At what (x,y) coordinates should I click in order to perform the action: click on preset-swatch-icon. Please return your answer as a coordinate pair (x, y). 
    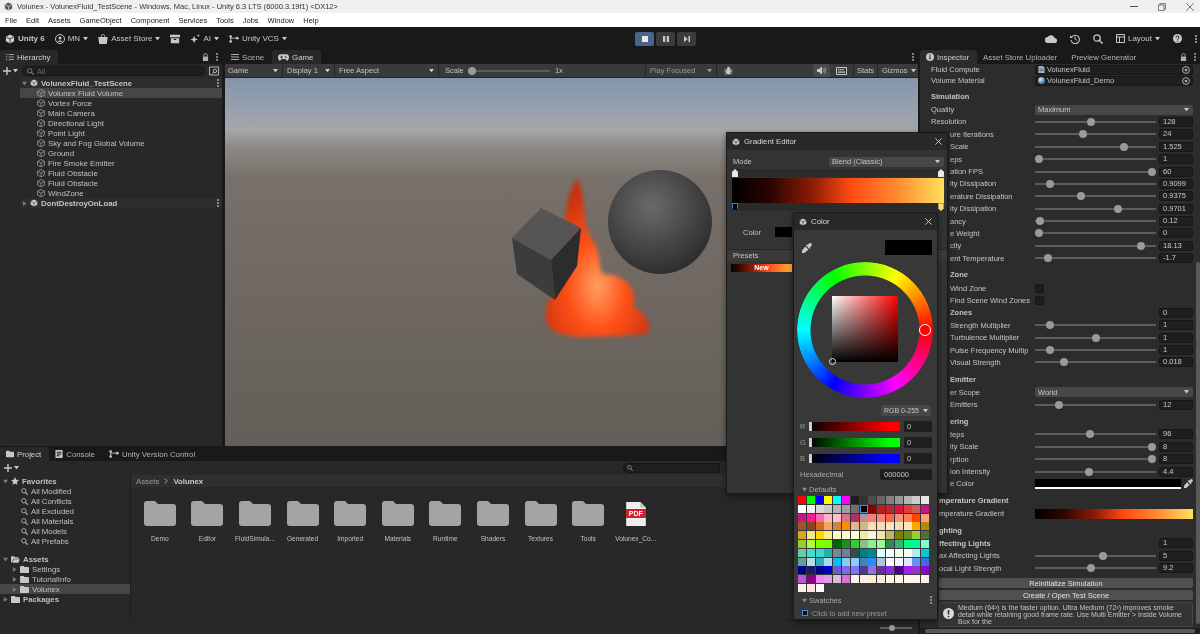
    Looking at the image, I should click on (805, 613).